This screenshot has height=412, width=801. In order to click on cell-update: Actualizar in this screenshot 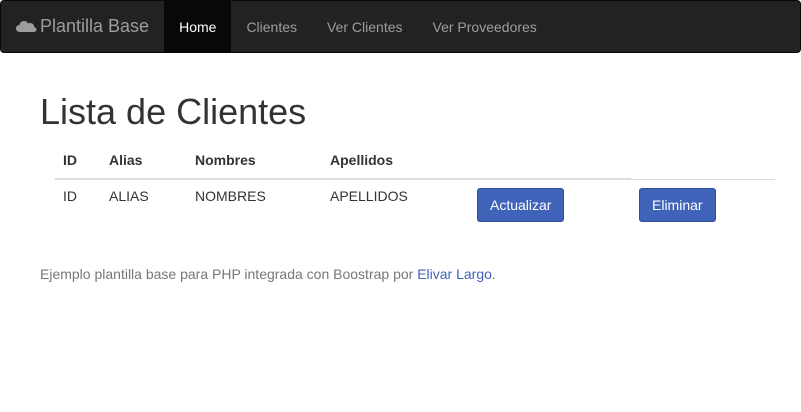, I will do `click(550, 204)`.